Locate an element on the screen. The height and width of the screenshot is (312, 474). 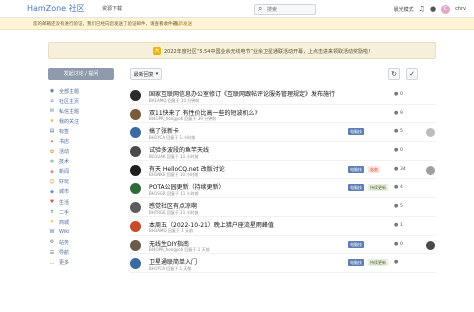
sidebar-item-label: 好玩 is located at coordinates (64, 182).